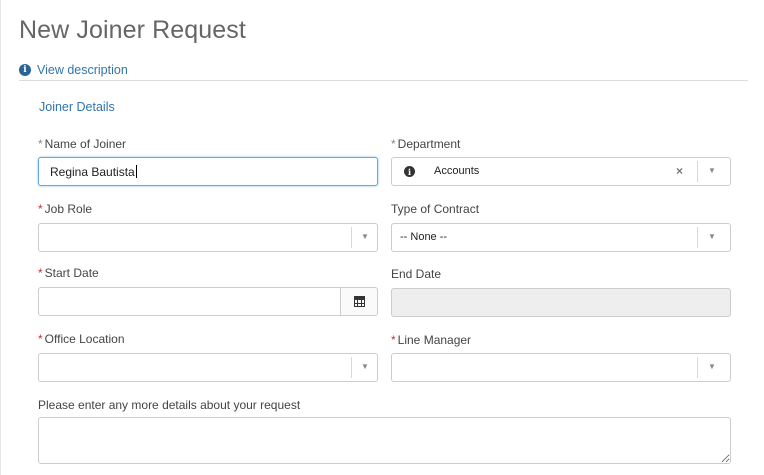 The height and width of the screenshot is (475, 764). I want to click on type-of-contract-select: -- None -- ▼, so click(561, 237).